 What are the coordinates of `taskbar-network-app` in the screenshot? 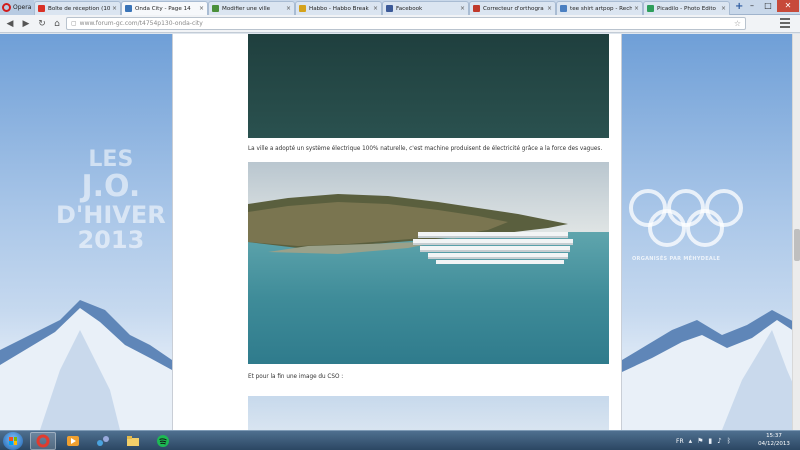 It's located at (103, 441).